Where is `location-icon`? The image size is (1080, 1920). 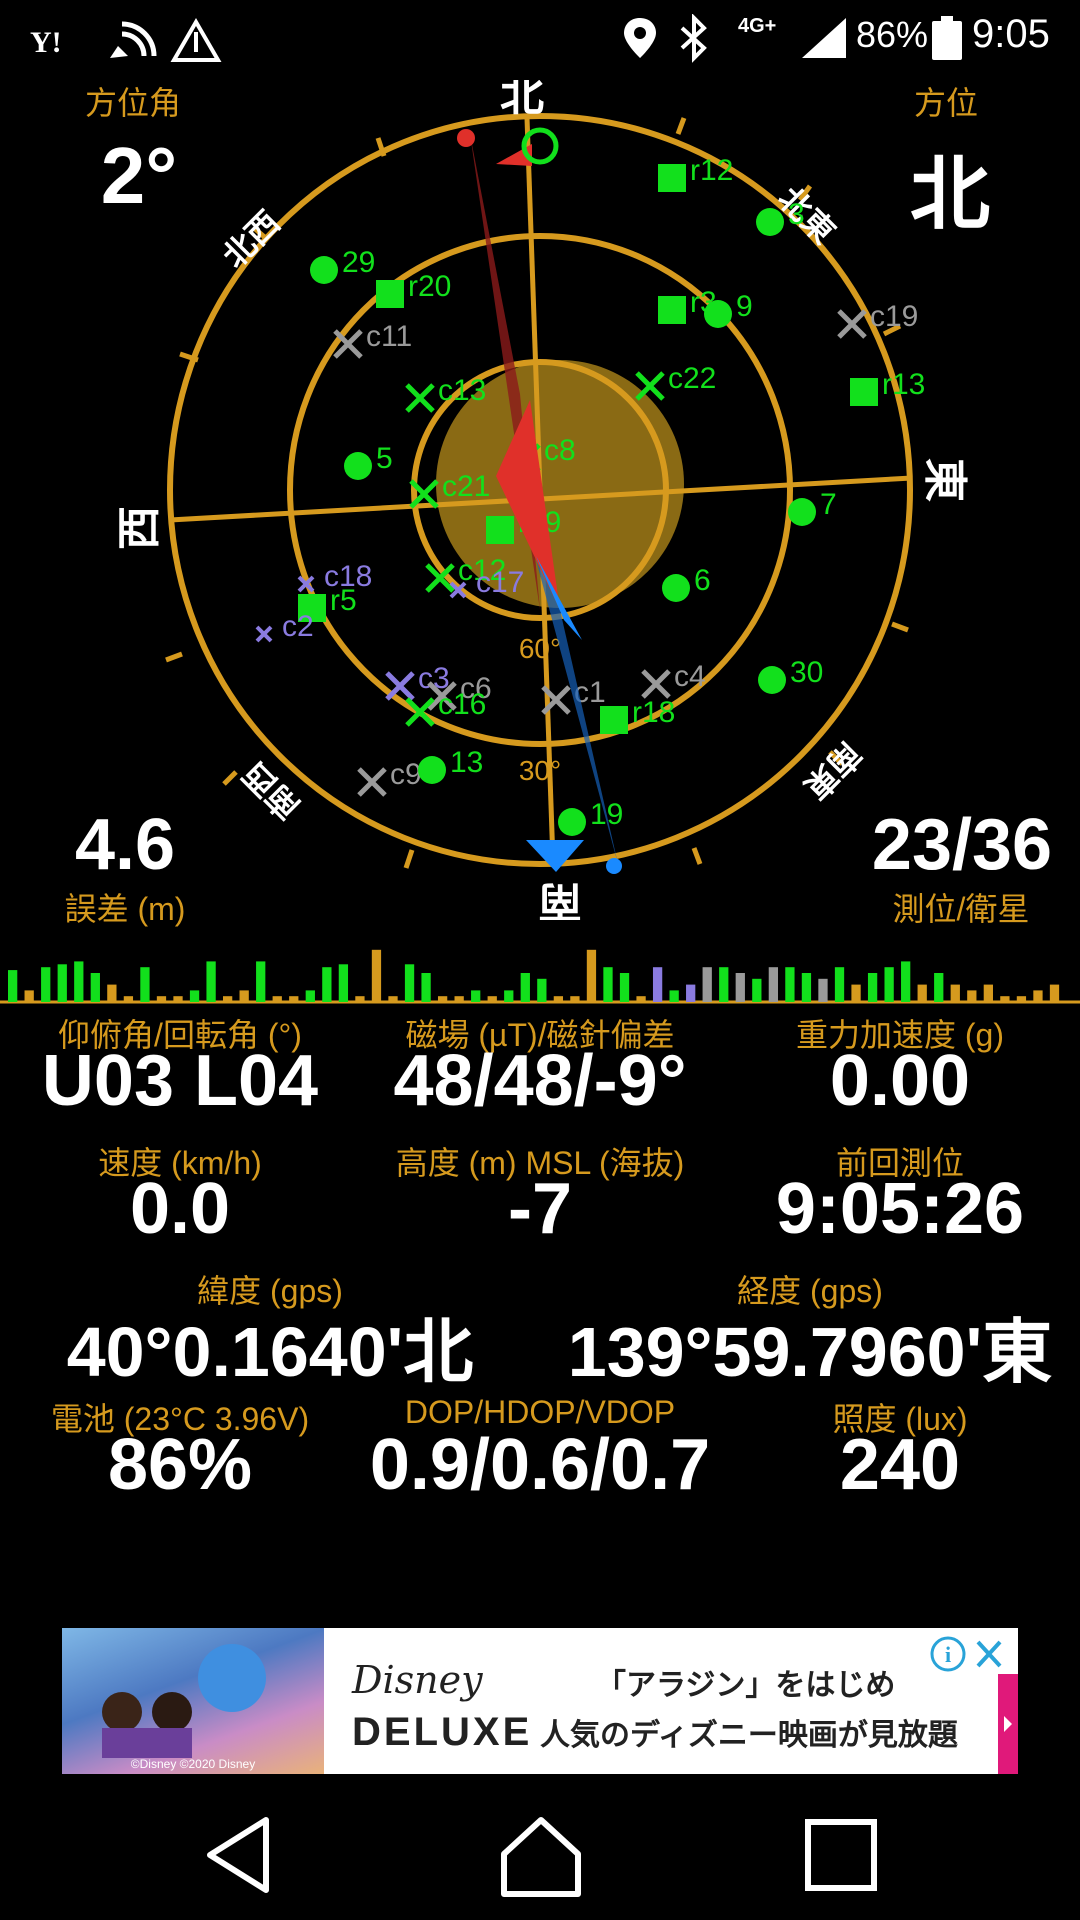
location-icon is located at coordinates (640, 38).